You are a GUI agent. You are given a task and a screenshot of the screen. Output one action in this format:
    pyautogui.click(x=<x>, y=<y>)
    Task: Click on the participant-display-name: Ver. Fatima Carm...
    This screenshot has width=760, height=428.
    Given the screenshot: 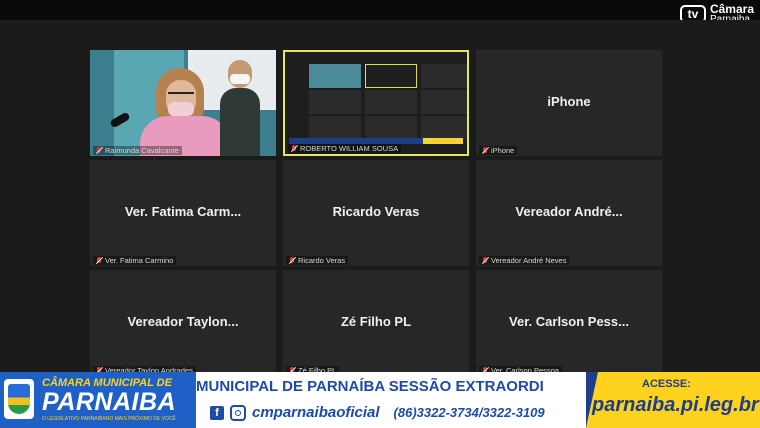 What is the action you would take?
    pyautogui.click(x=183, y=211)
    